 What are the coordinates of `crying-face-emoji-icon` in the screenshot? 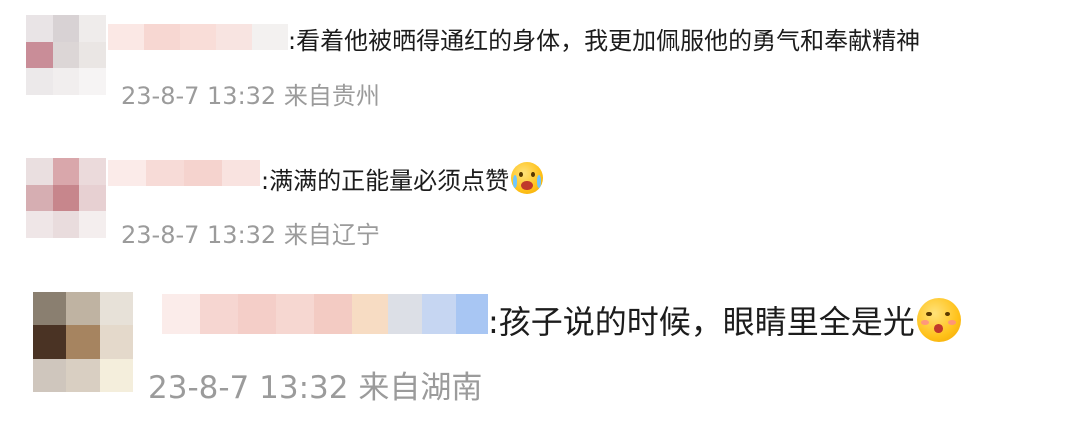 It's located at (527, 178).